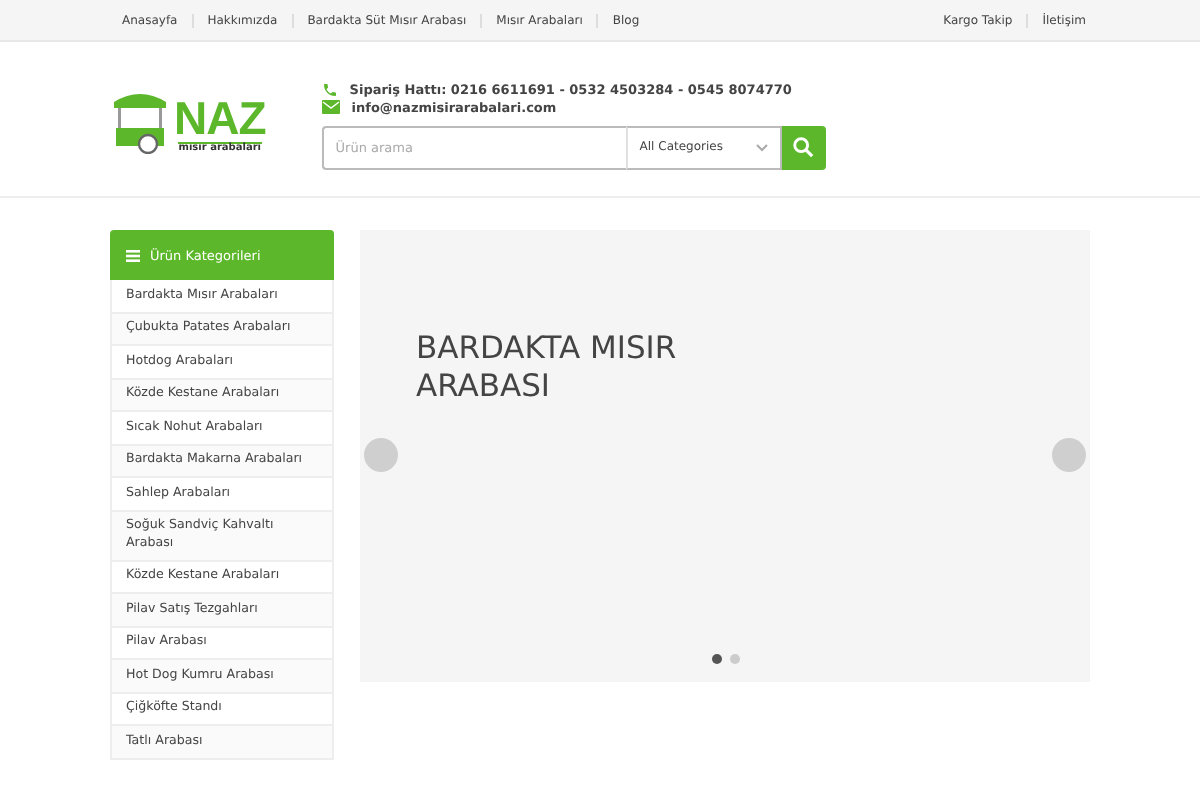 This screenshot has height=800, width=1200. I want to click on list-icon, so click(133, 255).